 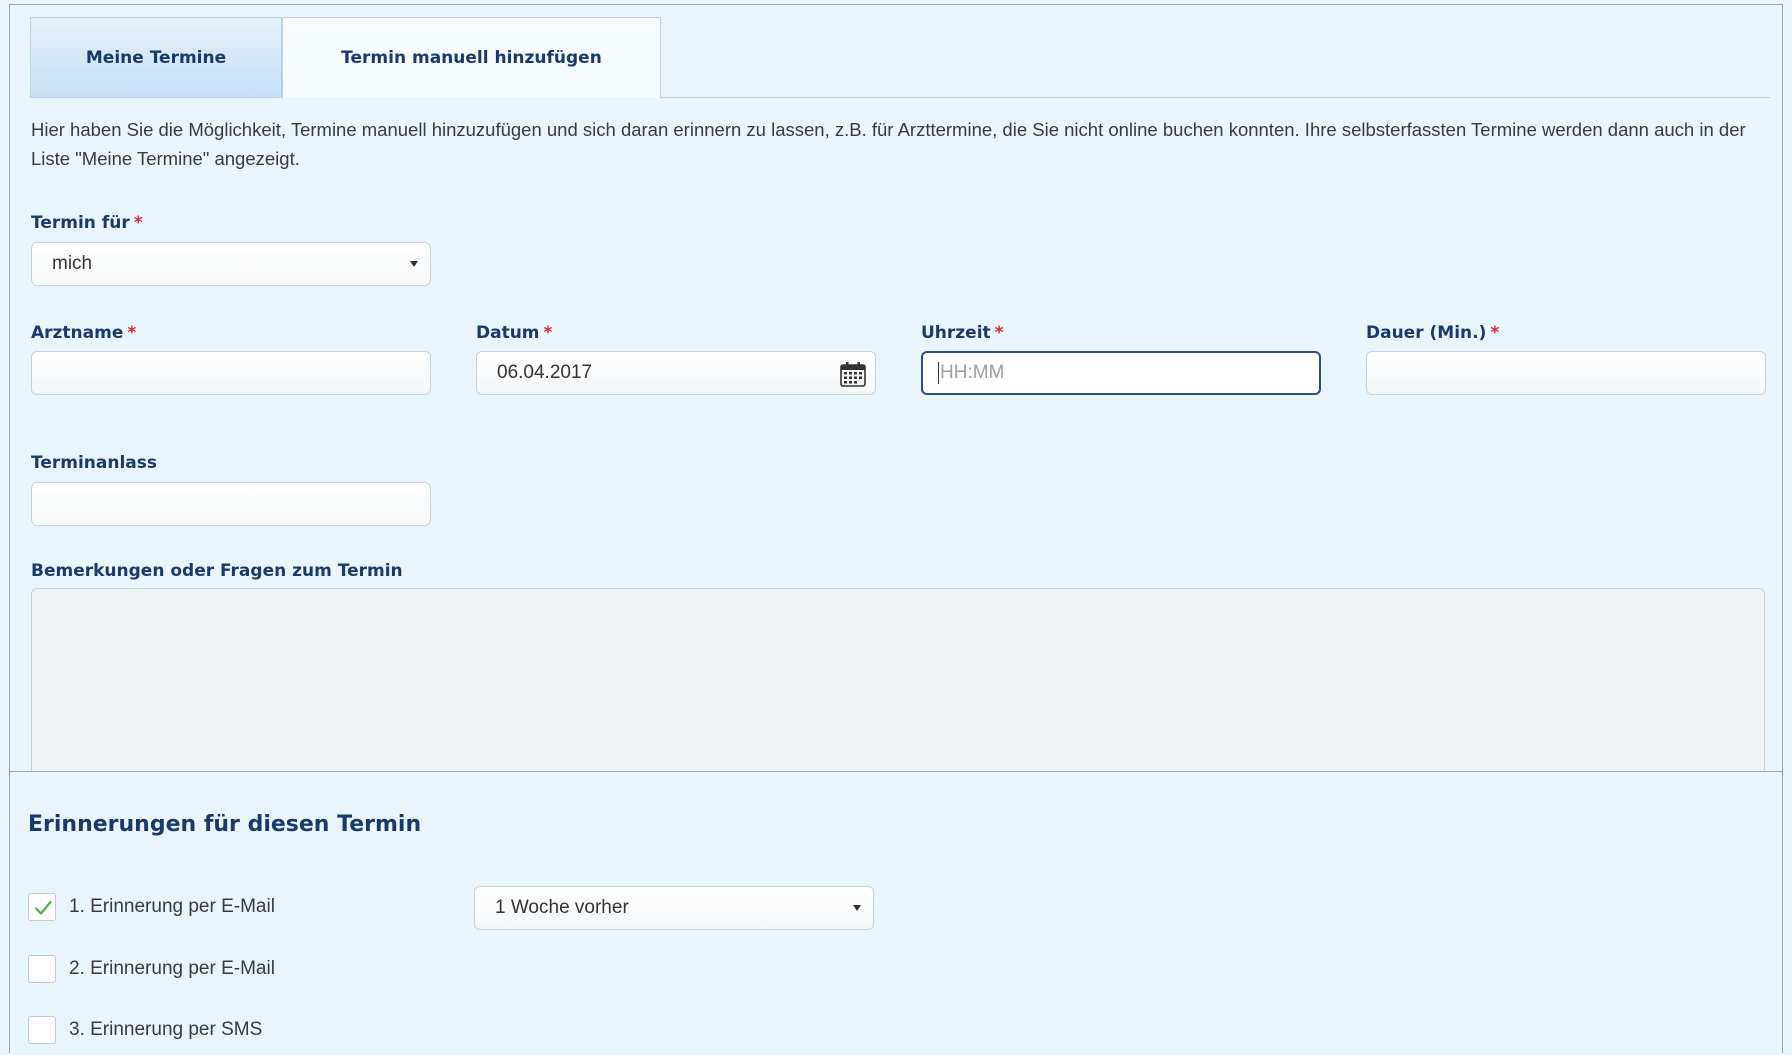 I want to click on reminder-row-2: 2. Erinnerung per E-Mail, so click(x=151, y=969).